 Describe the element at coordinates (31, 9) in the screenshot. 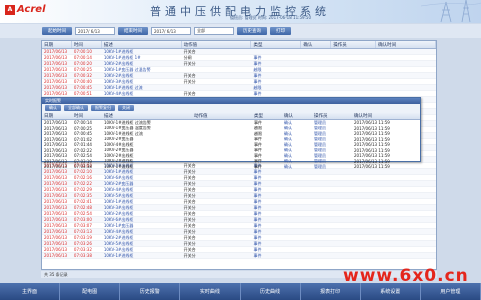

I see `logo-text: Acrel` at that location.